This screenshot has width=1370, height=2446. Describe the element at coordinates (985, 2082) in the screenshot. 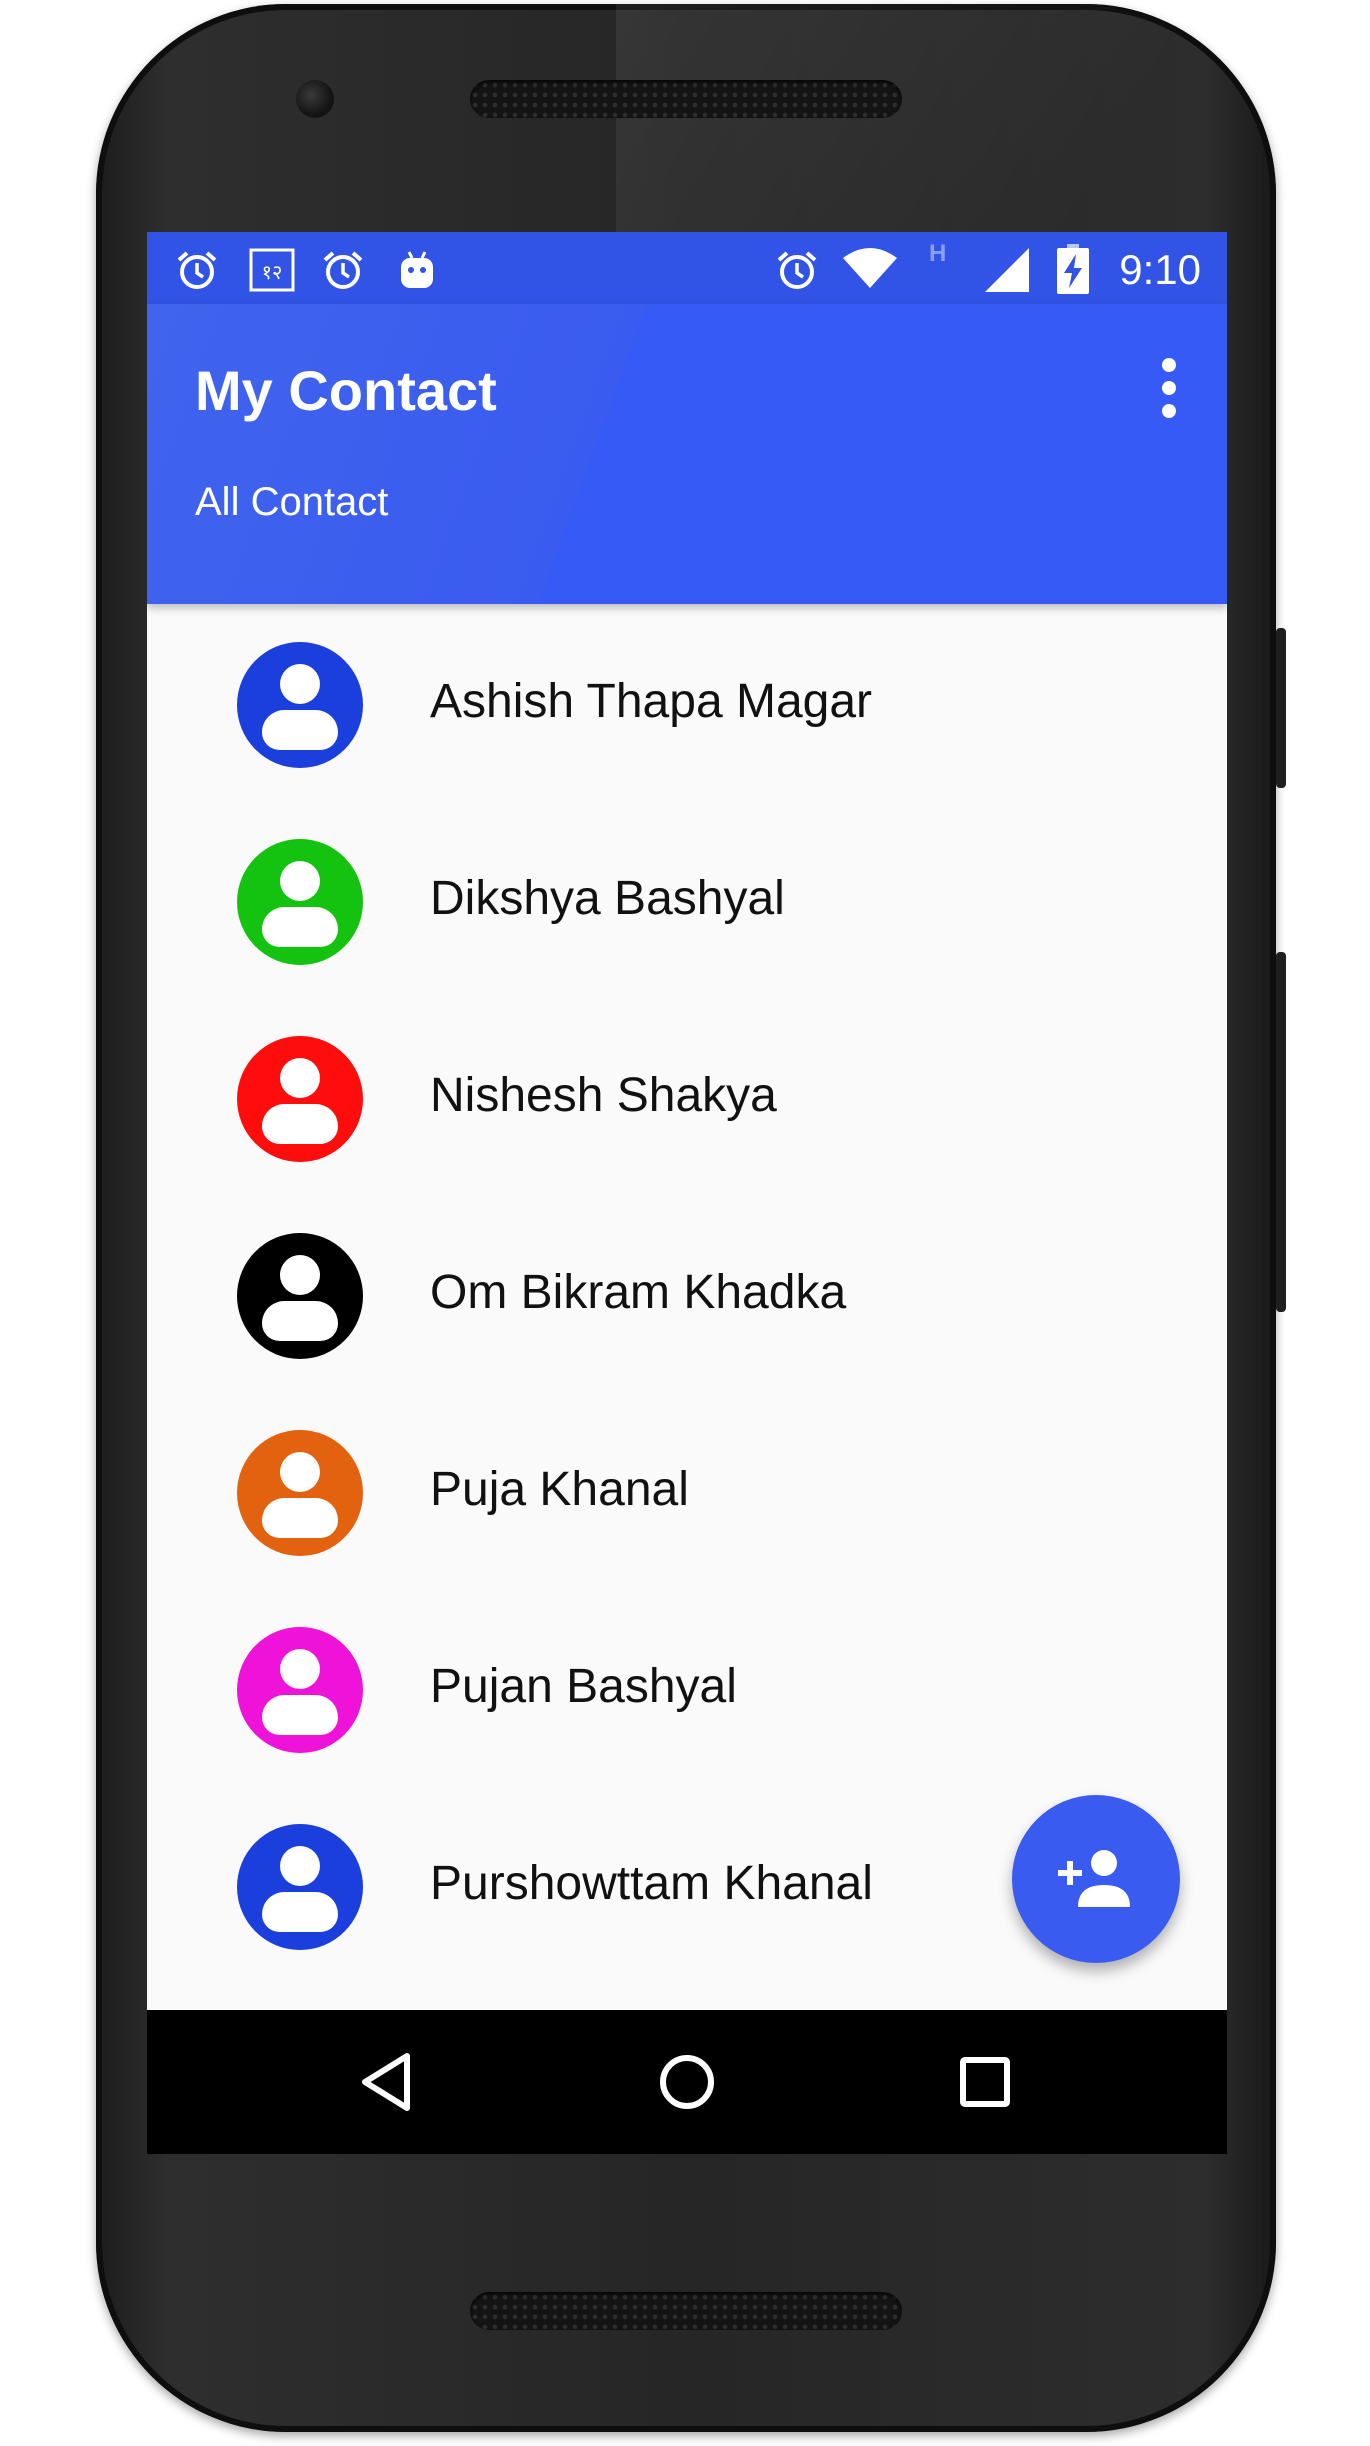

I see `recents-icon` at that location.